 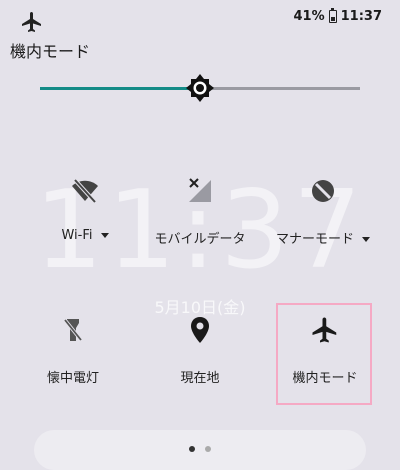 What do you see at coordinates (77, 235) in the screenshot?
I see `tile-label: Wi-Fi` at bounding box center [77, 235].